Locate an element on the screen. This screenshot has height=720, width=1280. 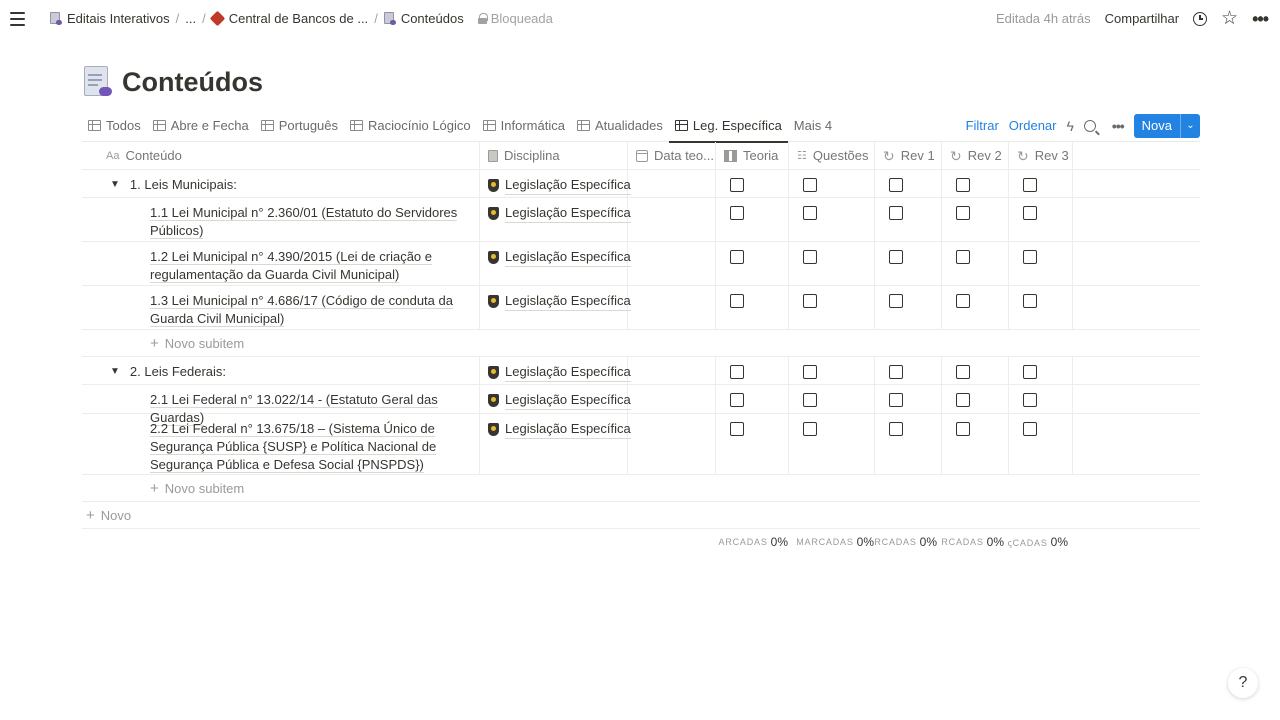
page-title: Conteúdos is located at coordinates (192, 82).